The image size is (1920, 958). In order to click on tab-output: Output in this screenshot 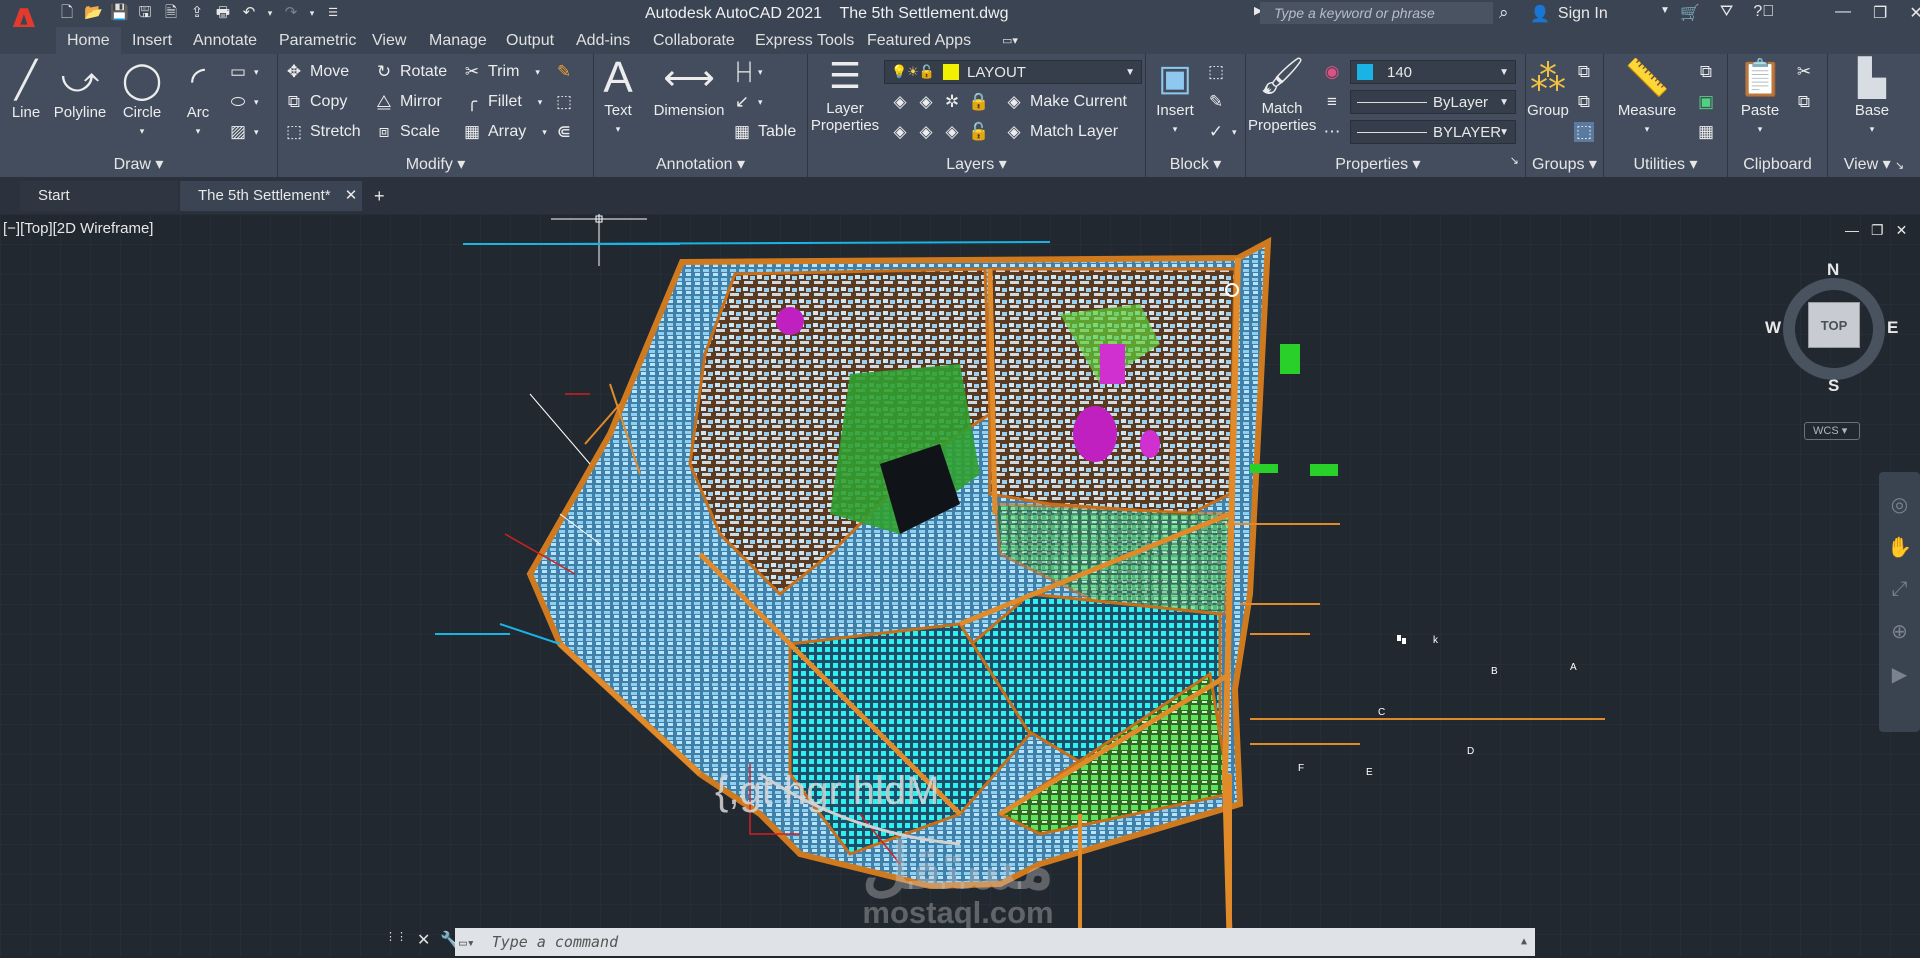, I will do `click(530, 41)`.